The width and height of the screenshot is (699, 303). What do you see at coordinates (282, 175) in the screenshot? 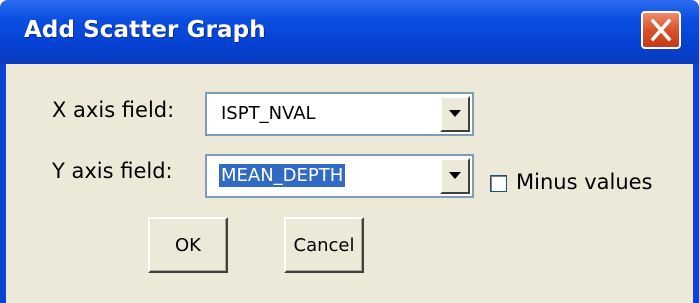
I see `y-axis-field-value: MEAN_DEPTH` at bounding box center [282, 175].